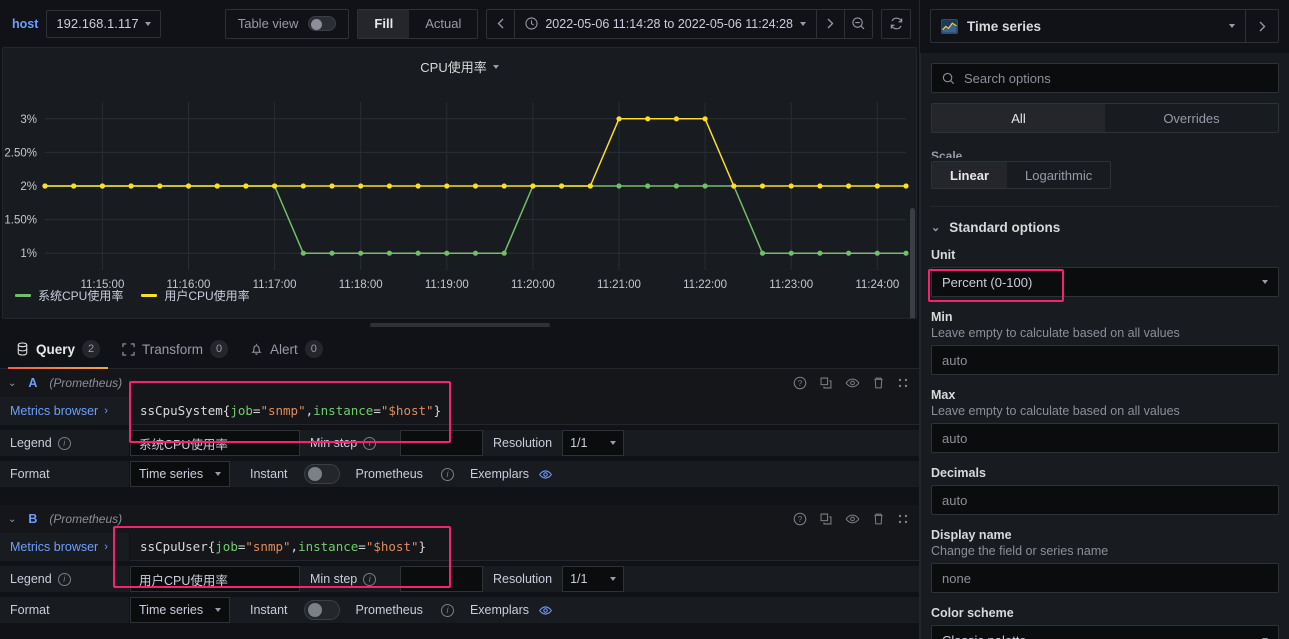  I want to click on legend-input: 系统CPU使用率, so click(215, 443).